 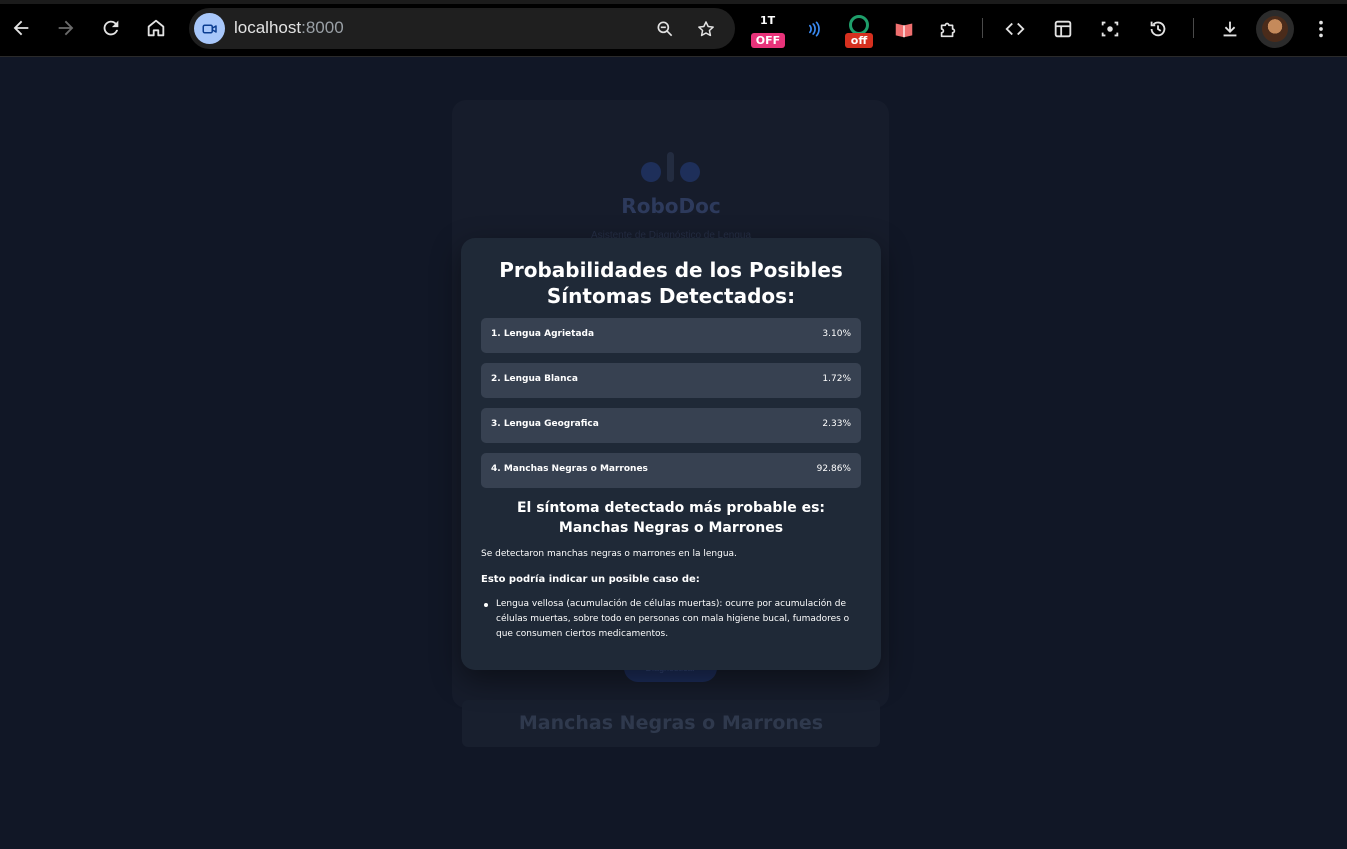 I want to click on book-icon, so click(x=904, y=30).